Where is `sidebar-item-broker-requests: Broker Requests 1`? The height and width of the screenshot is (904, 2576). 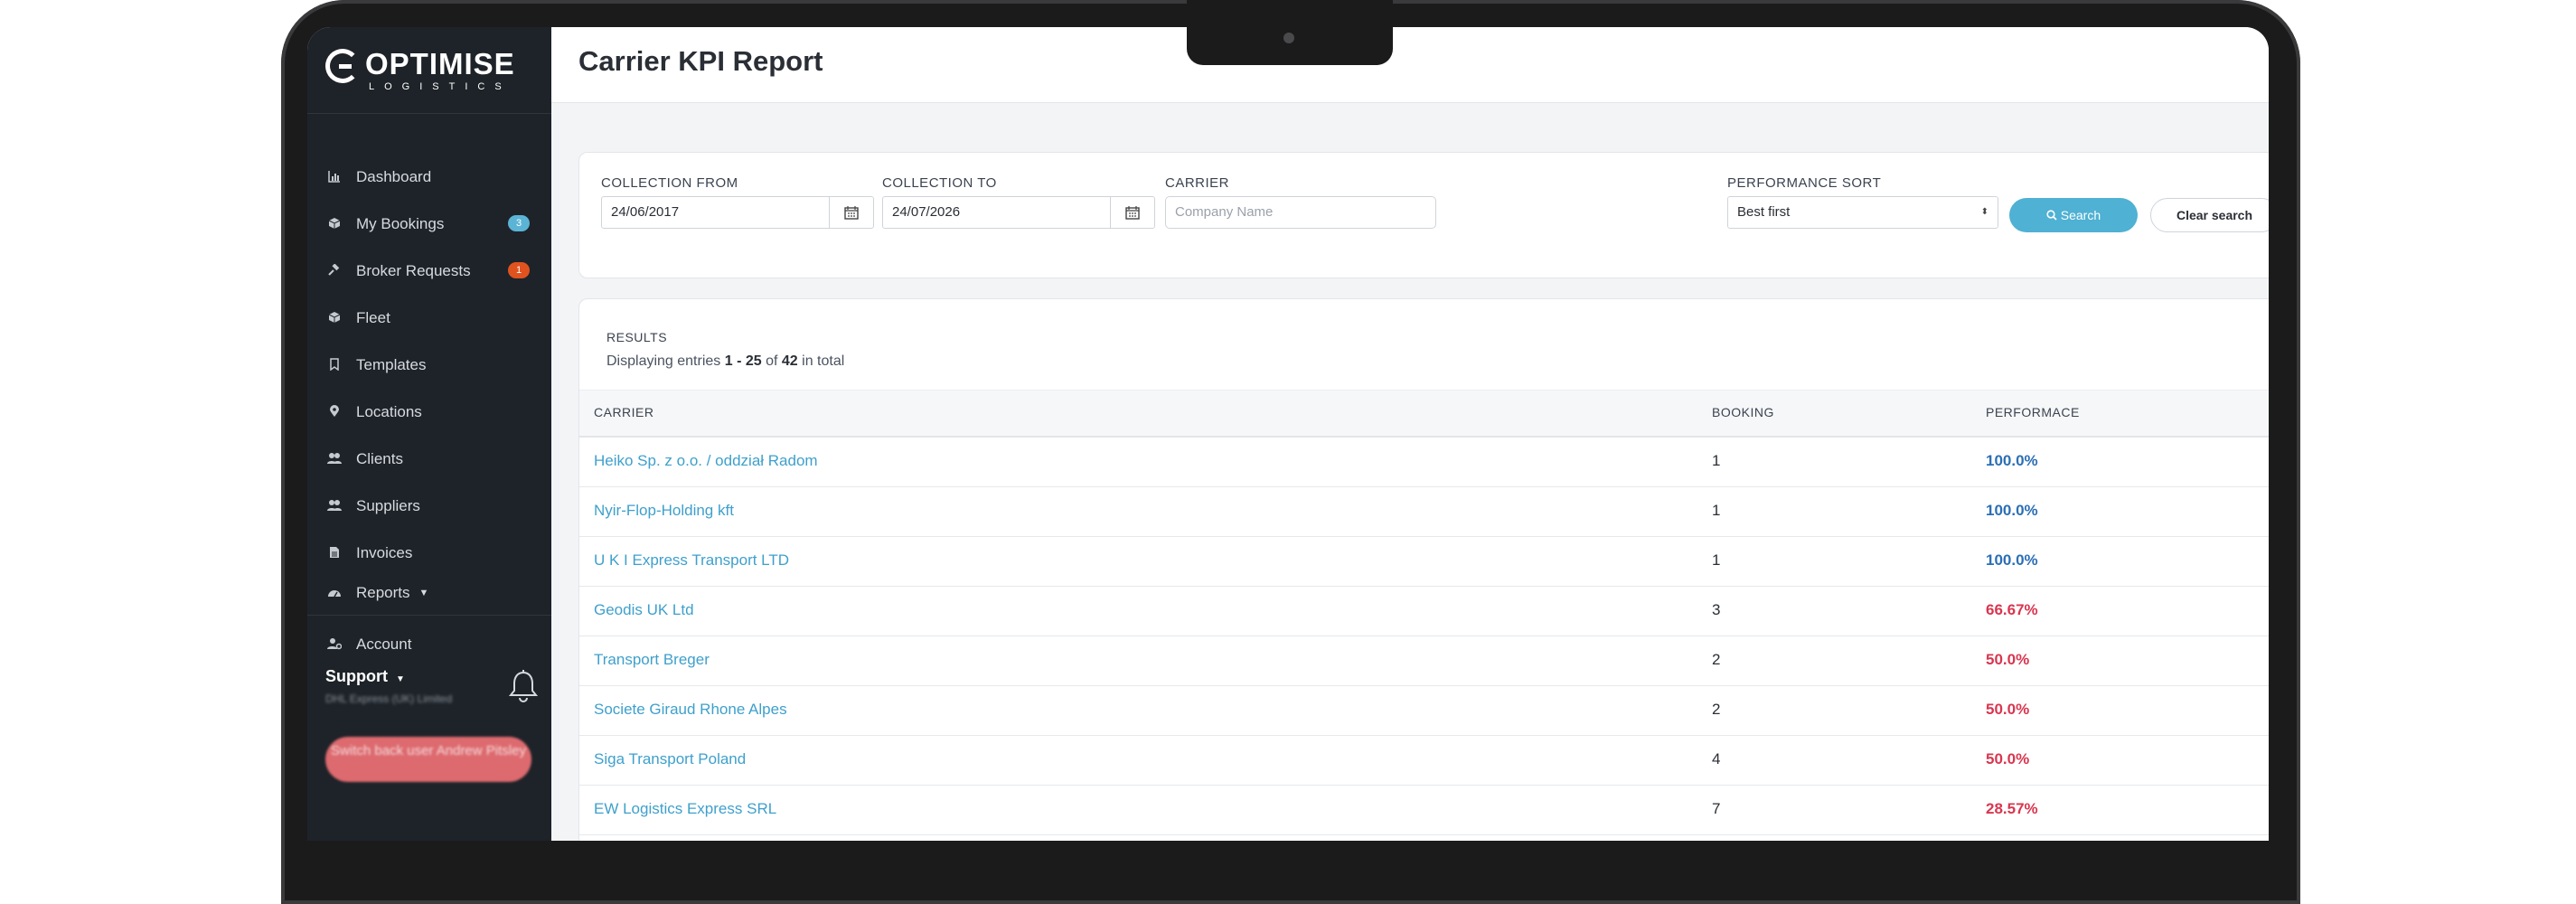 sidebar-item-broker-requests: Broker Requests 1 is located at coordinates (429, 271).